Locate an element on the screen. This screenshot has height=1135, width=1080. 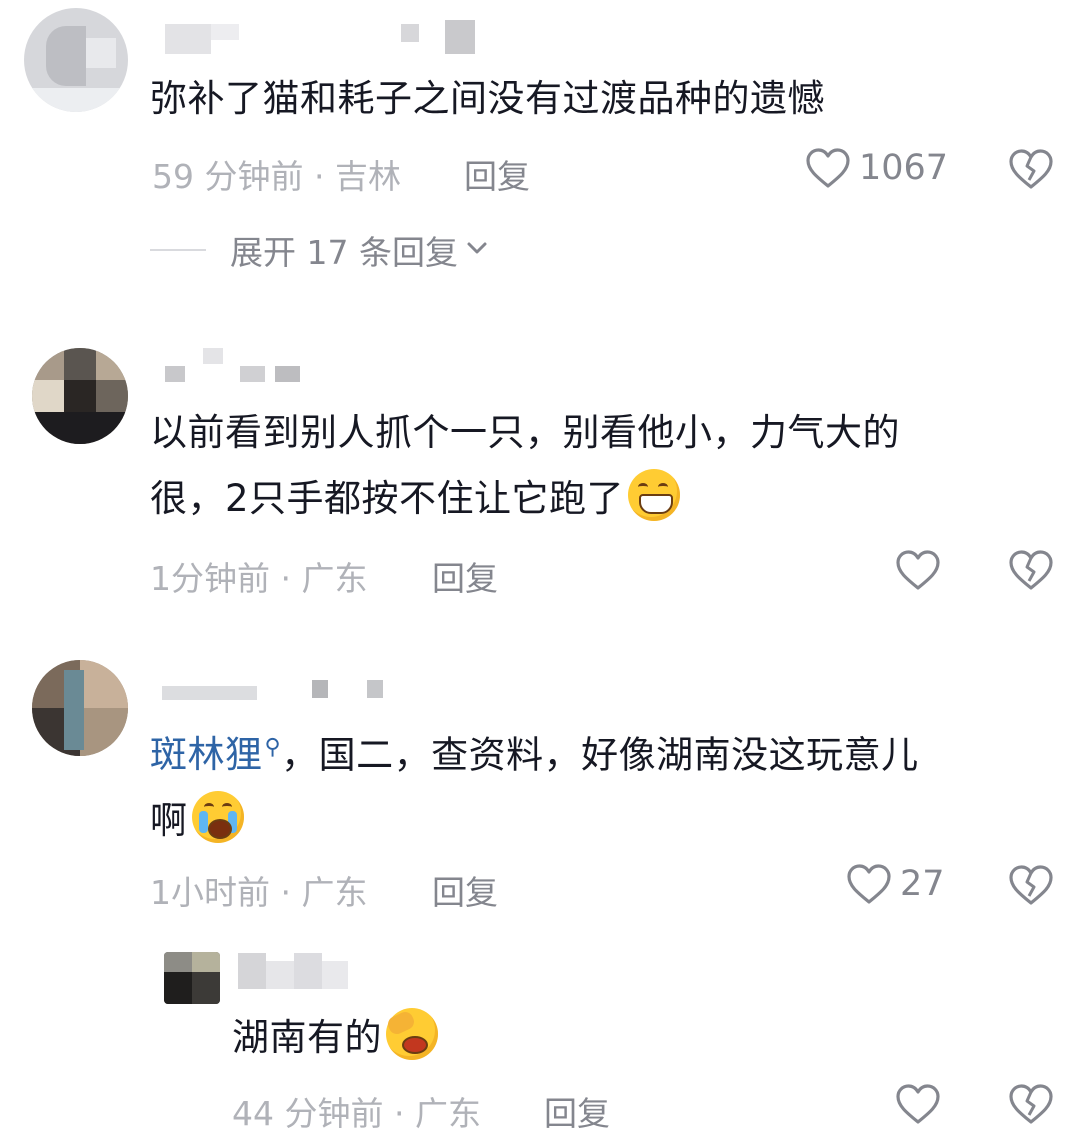
comment-text-line: 很，2只手都按不住让它跑了 is located at coordinates (525, 499).